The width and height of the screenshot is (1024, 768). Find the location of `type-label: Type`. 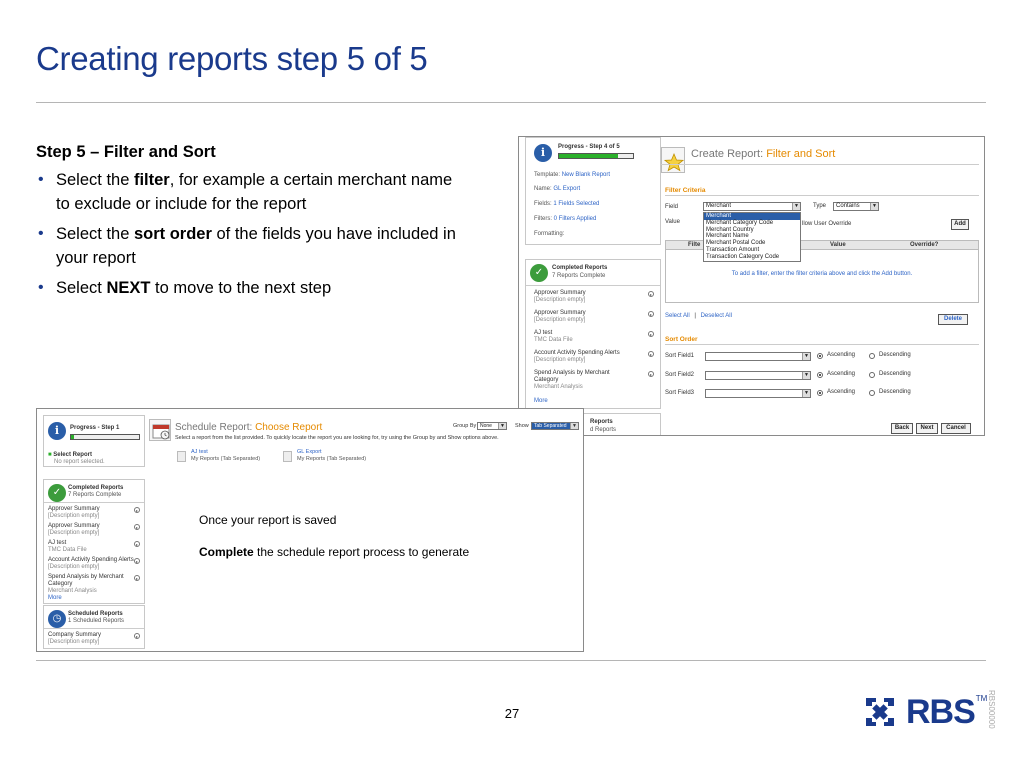

type-label: Type is located at coordinates (820, 206).